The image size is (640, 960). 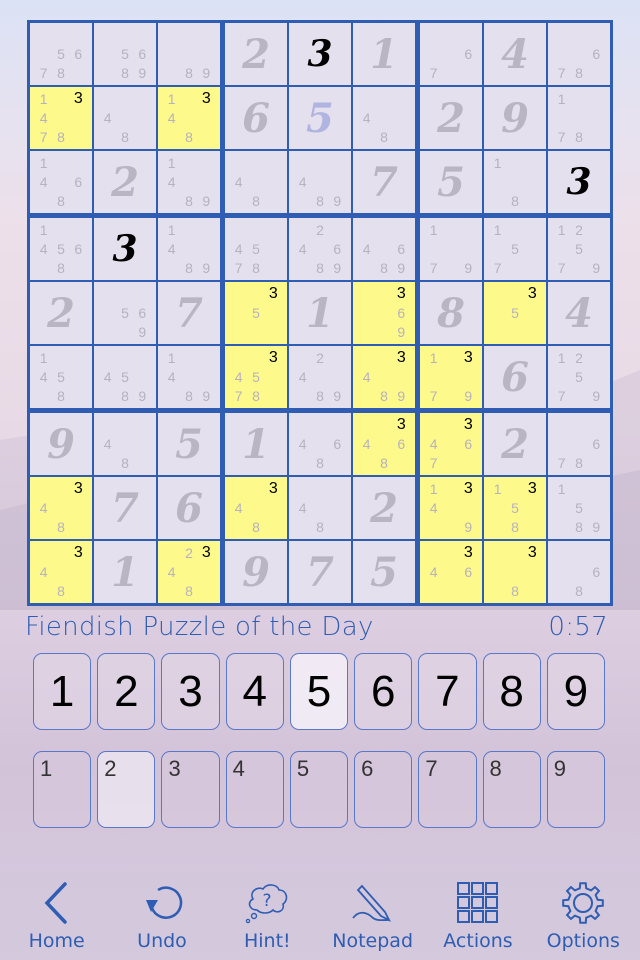 What do you see at coordinates (267, 916) in the screenshot?
I see `hint-button: ? Hint!` at bounding box center [267, 916].